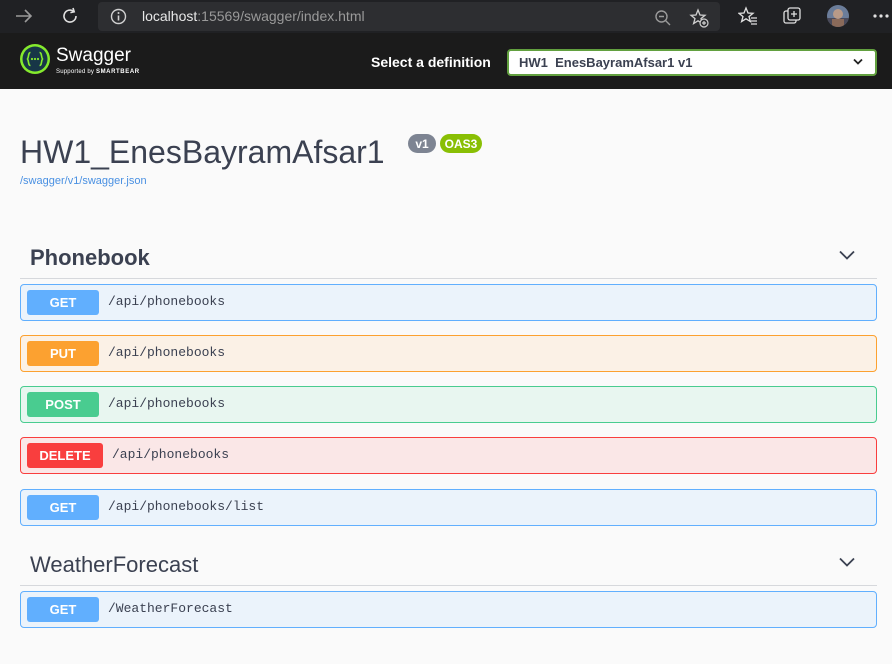 This screenshot has width=892, height=664. Describe the element at coordinates (114, 564) in the screenshot. I see `tag-name: WeatherForecast` at that location.